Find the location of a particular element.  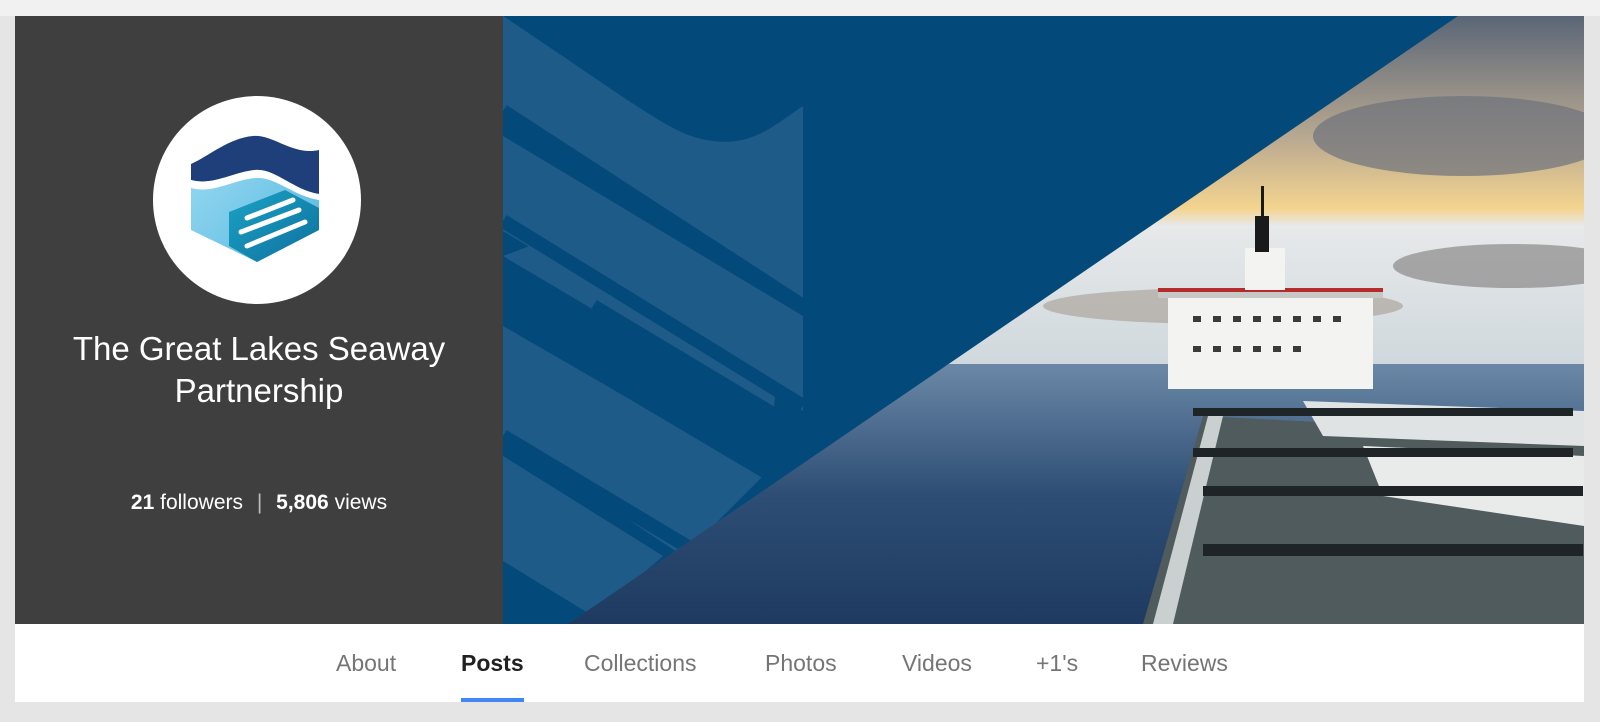

tab-plus-ones: +1's is located at coordinates (1057, 663).